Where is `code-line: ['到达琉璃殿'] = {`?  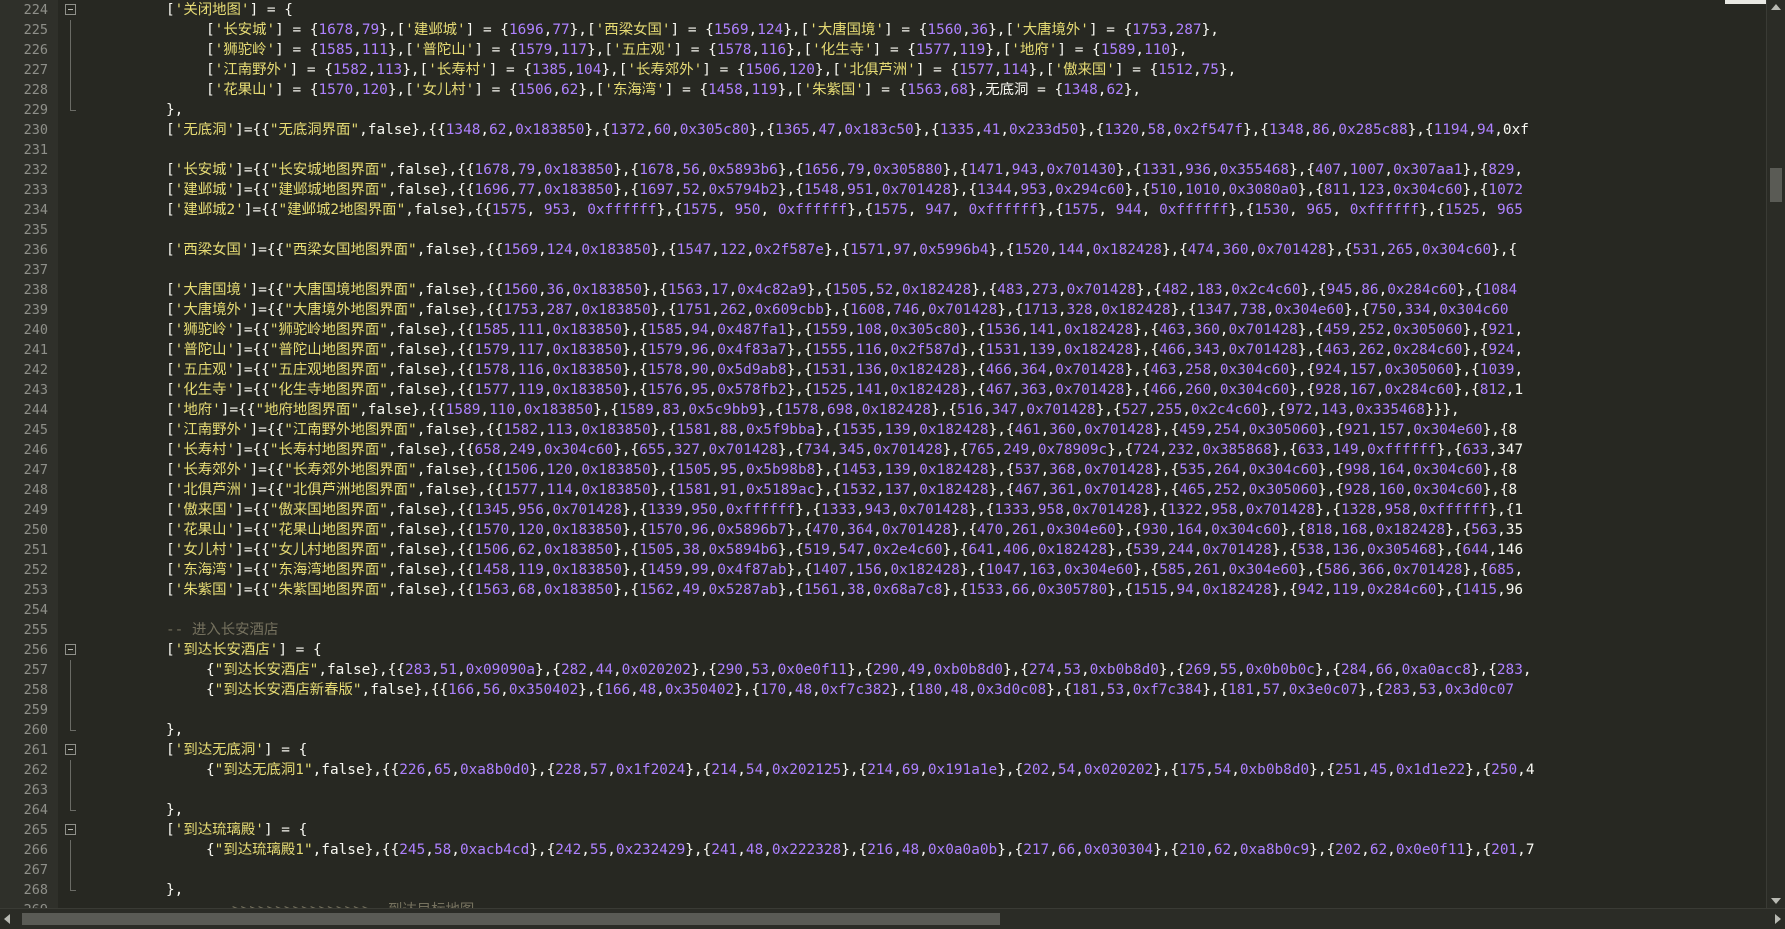 code-line: ['到达琉璃殿'] = { is located at coordinates (927, 830).